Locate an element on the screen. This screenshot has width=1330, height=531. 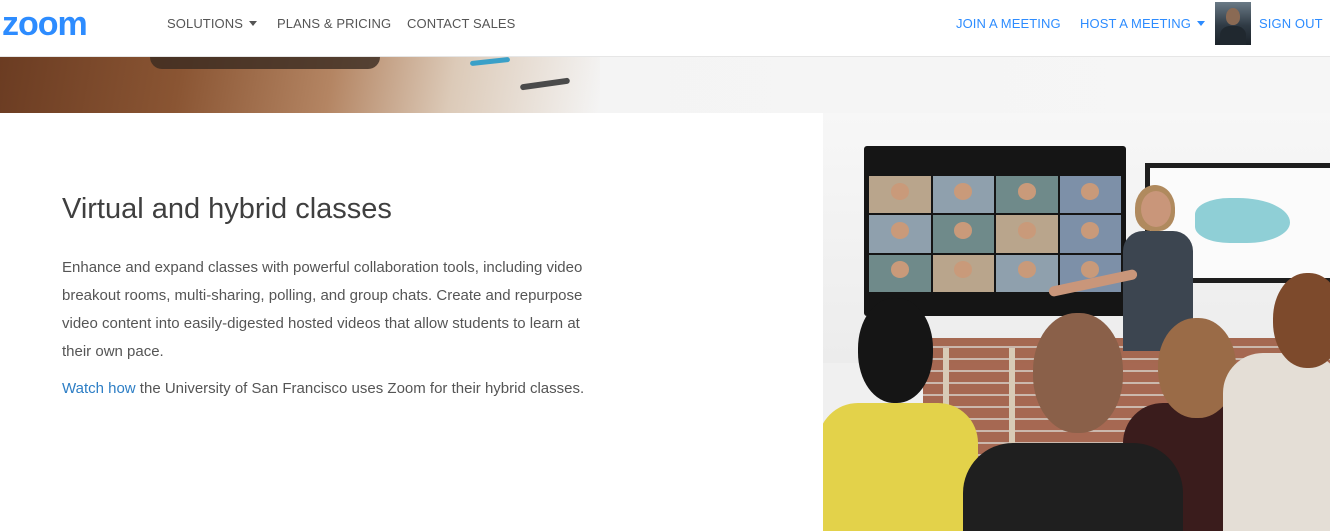
nav-solutions: SOLUTIONS is located at coordinates (212, 24).